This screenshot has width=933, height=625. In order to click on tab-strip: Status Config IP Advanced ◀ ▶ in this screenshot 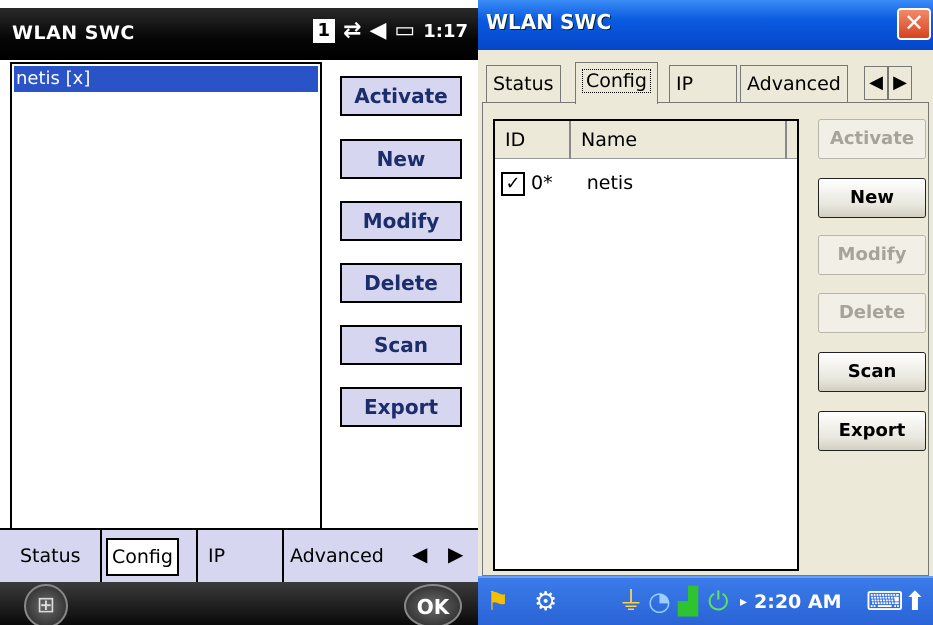, I will do `click(705, 83)`.